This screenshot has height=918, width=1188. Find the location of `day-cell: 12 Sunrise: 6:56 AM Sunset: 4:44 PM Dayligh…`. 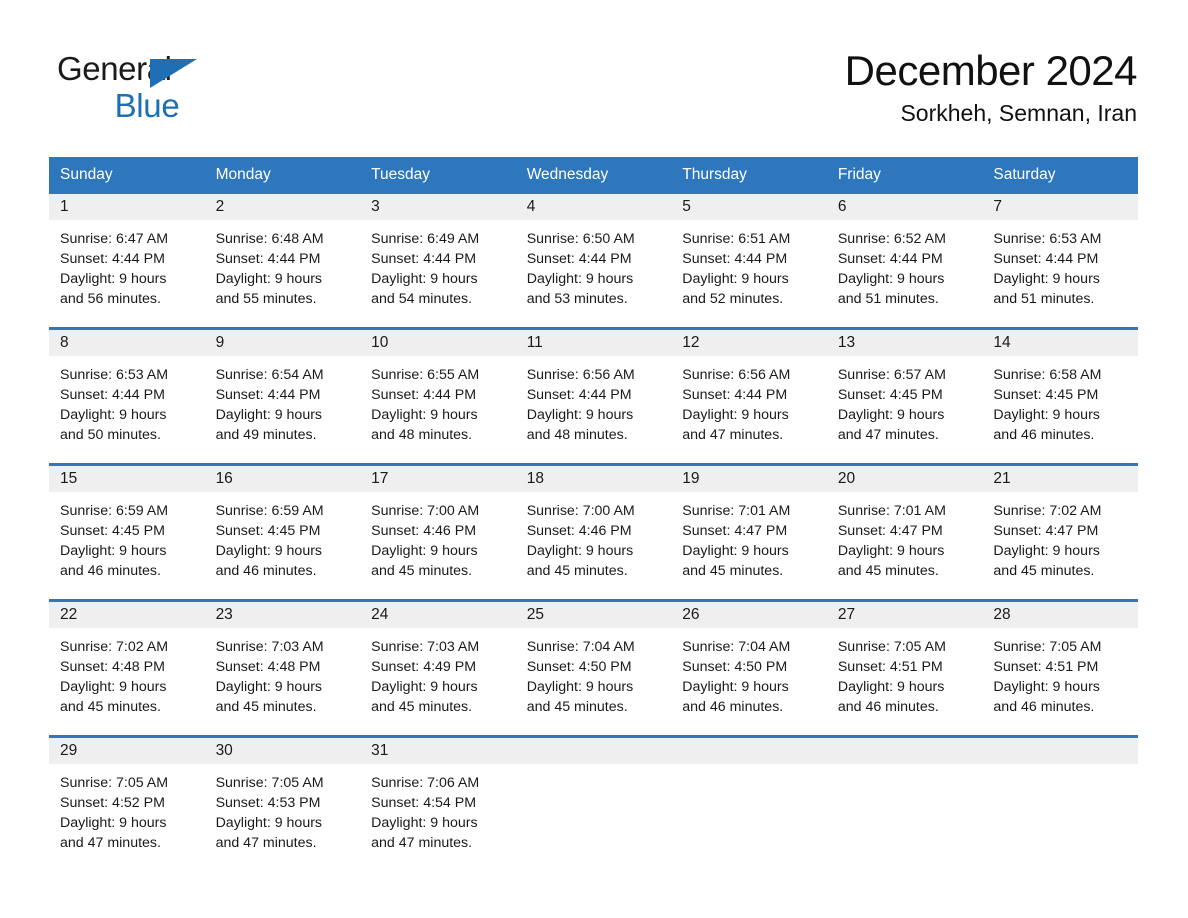

day-cell: 12 Sunrise: 6:56 AM Sunset: 4:44 PM Dayligh… is located at coordinates (749, 396).